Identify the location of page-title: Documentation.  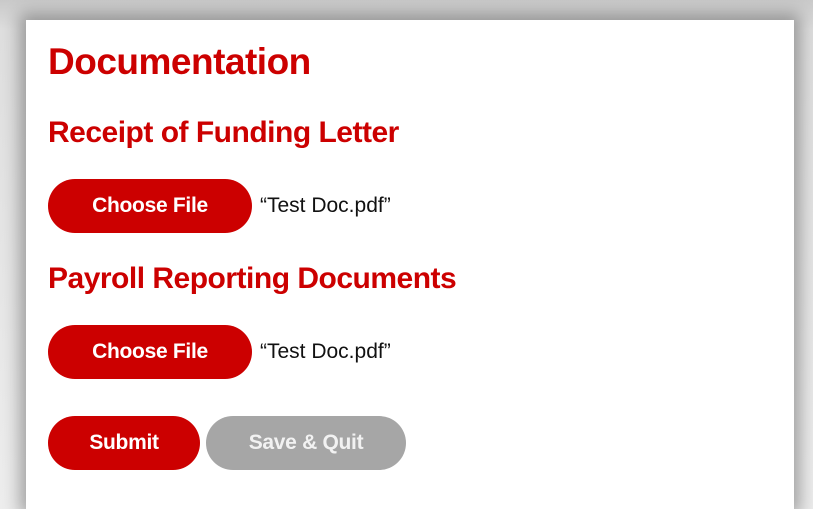
(179, 61).